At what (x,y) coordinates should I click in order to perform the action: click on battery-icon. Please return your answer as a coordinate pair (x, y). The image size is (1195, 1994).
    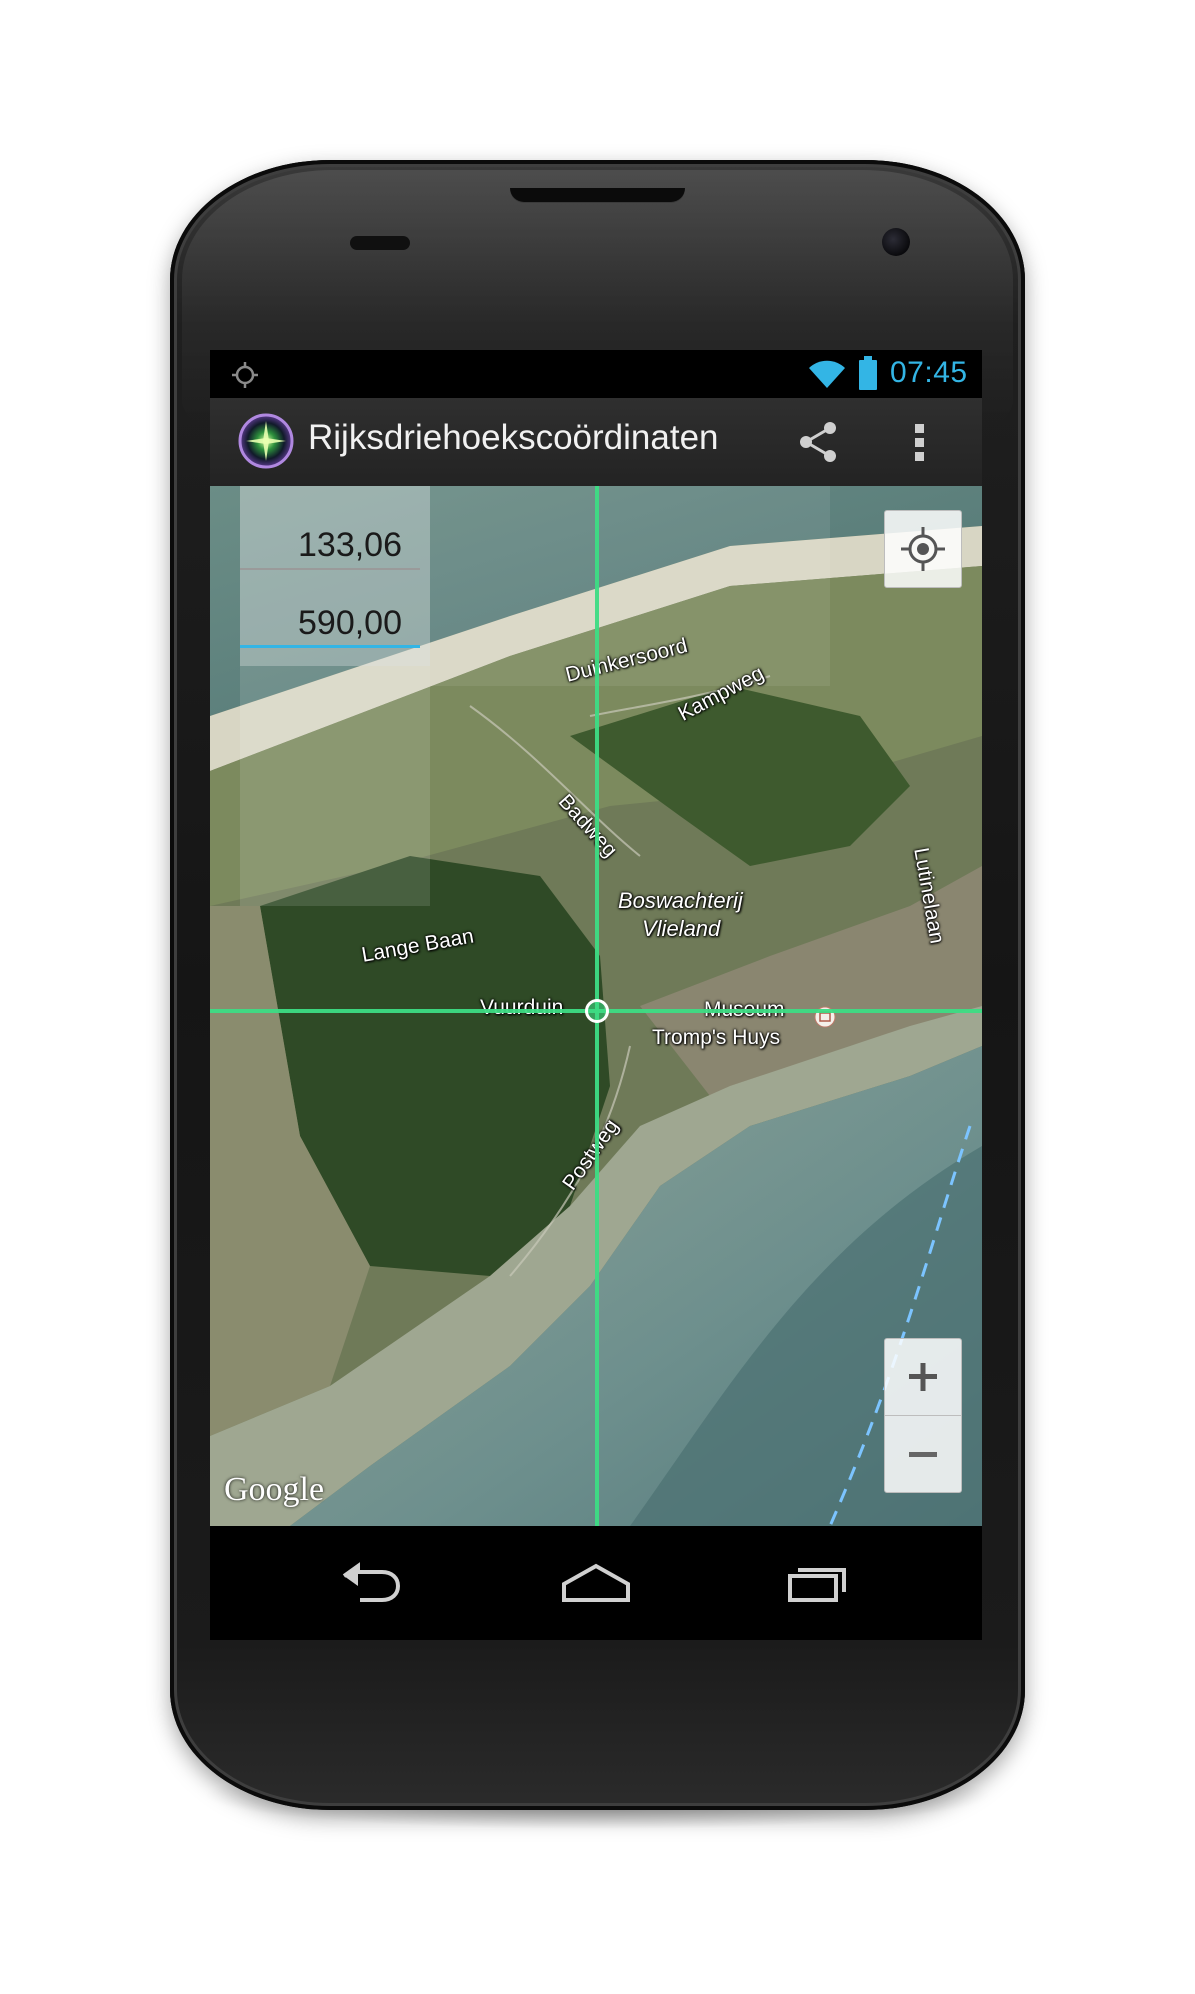
    Looking at the image, I should click on (868, 373).